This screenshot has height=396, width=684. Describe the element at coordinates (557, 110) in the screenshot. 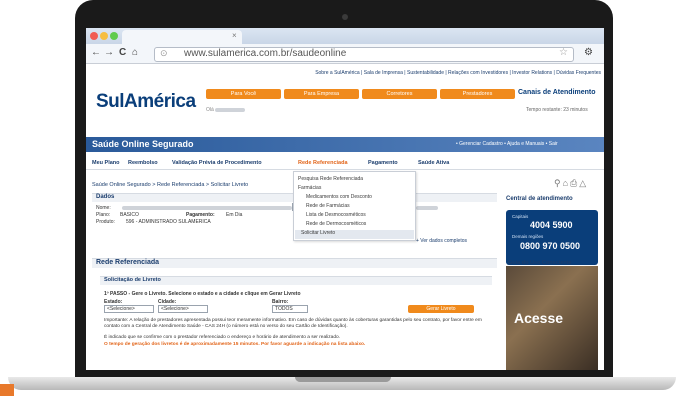

I see `session-timer: Tempo restante: 23 minutos` at that location.